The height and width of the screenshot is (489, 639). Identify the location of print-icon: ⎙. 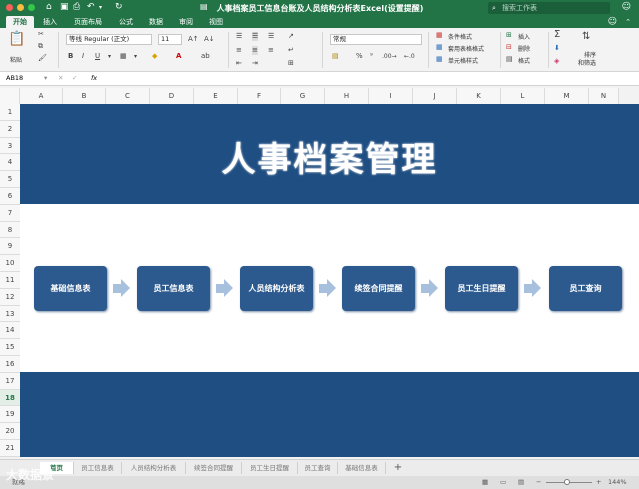
(76, 7).